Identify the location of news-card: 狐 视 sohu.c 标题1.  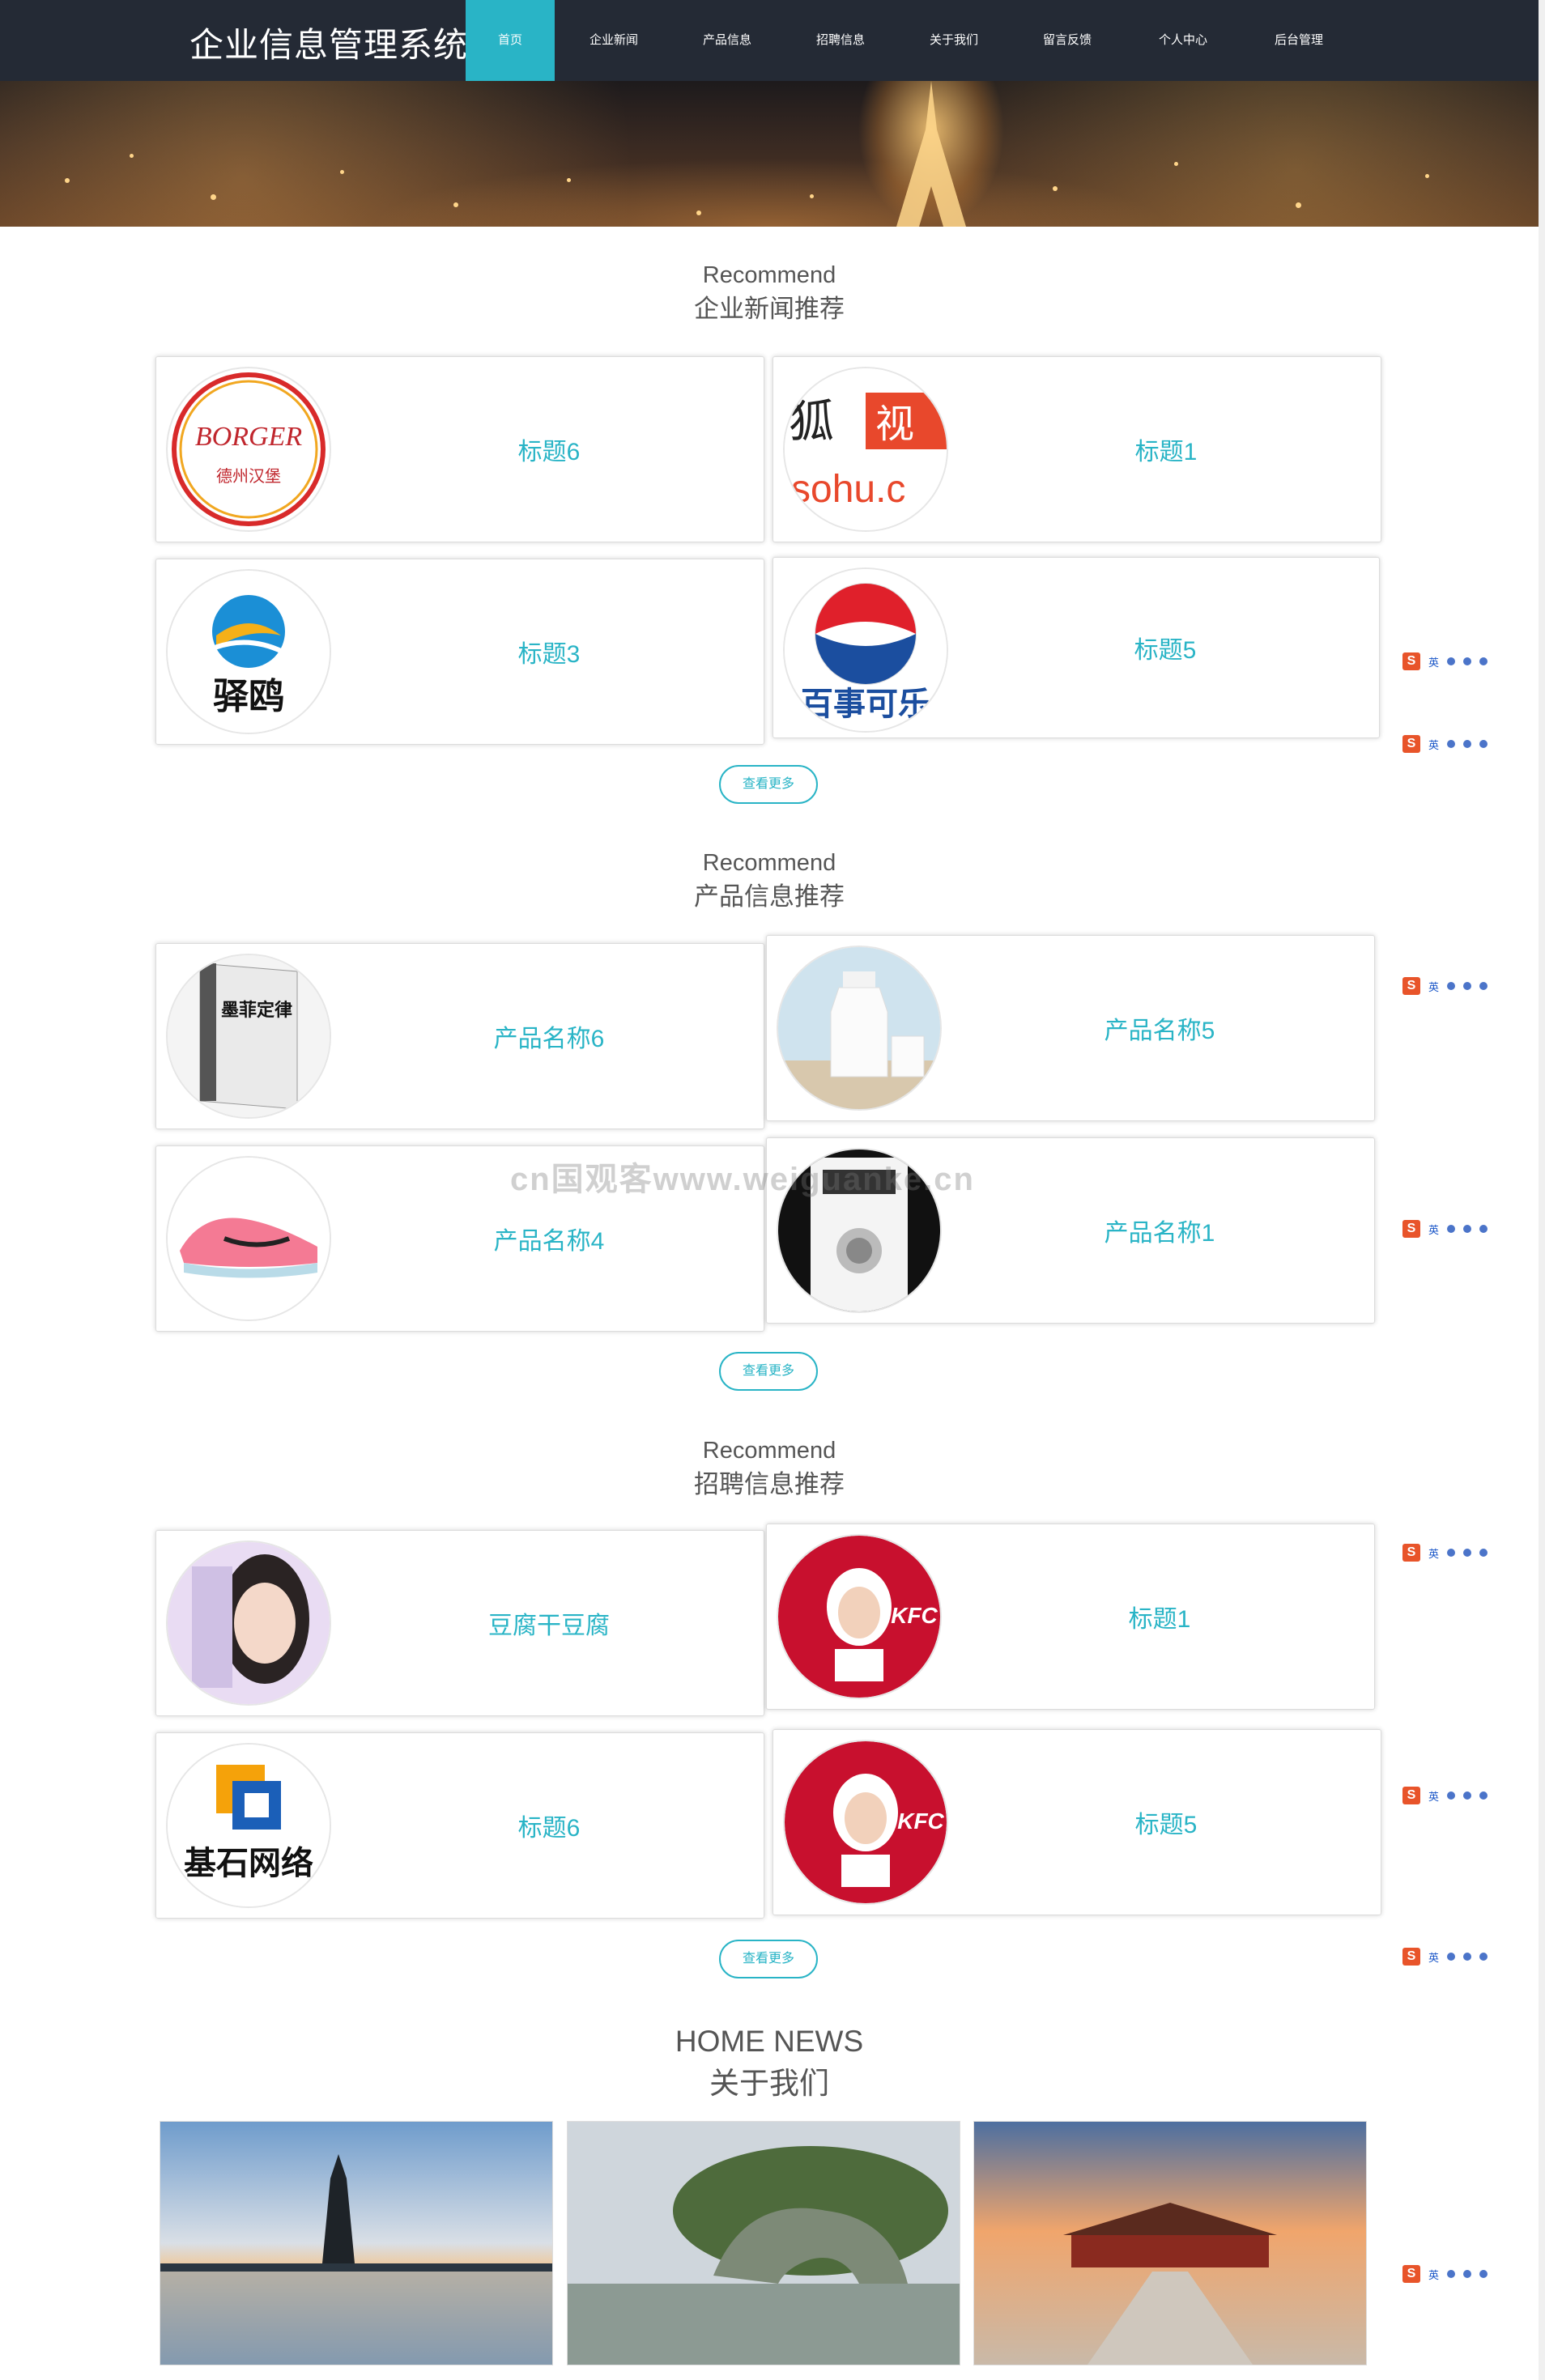
(1076, 449).